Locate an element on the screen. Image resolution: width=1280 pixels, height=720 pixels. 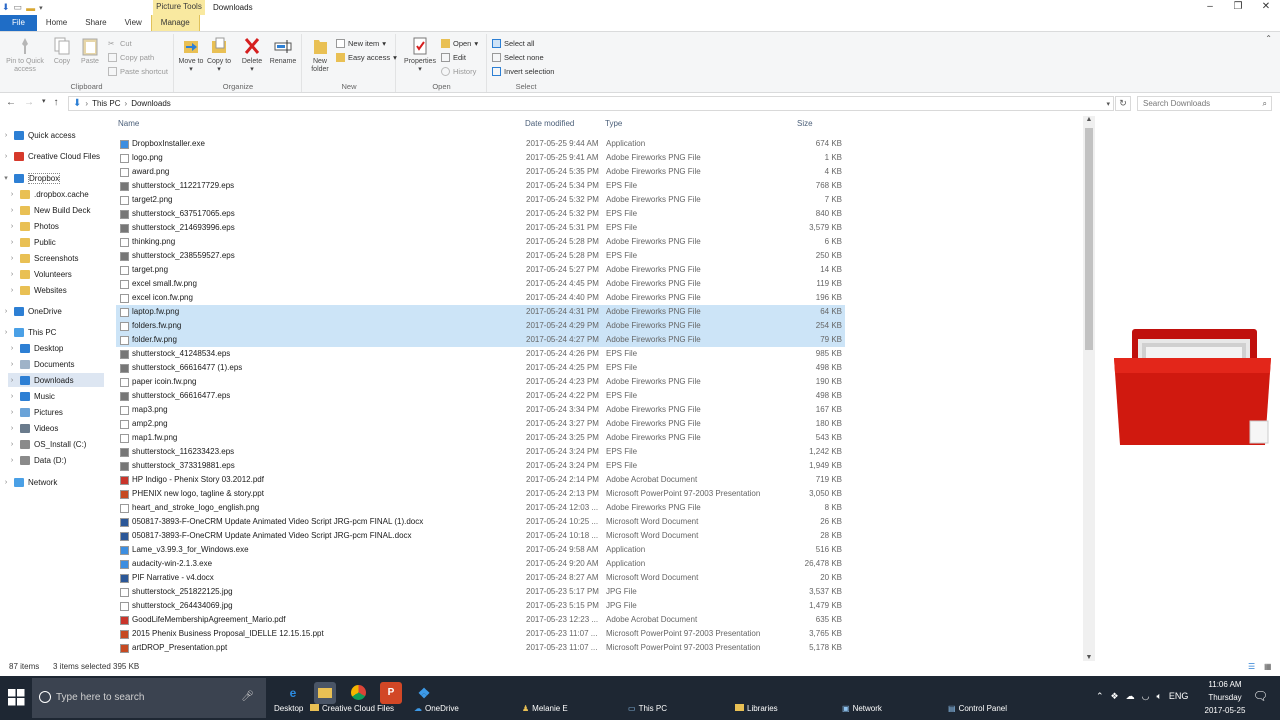
taskbar-item-onedrive: ☁ OneDrive is located at coordinates (436, 708).